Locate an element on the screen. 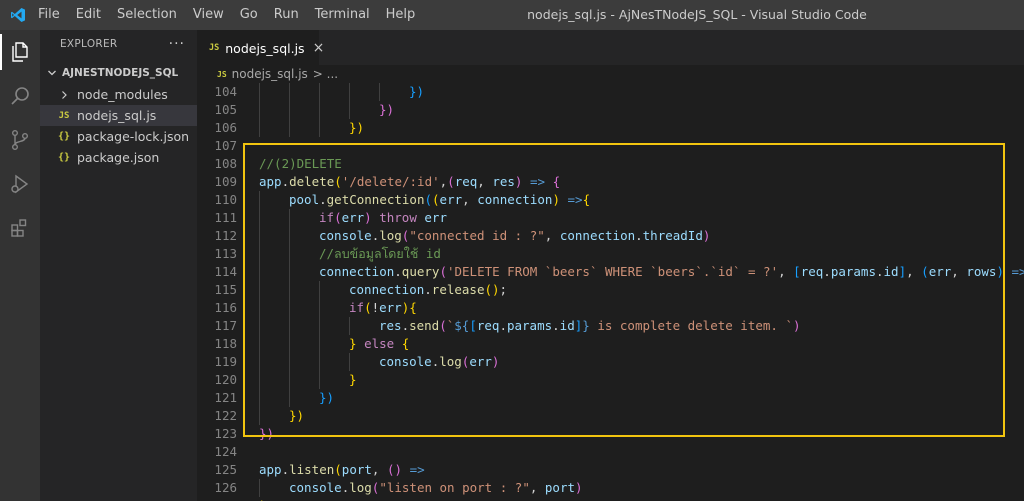 The height and width of the screenshot is (501, 1024). code-token: app is located at coordinates (270, 469).